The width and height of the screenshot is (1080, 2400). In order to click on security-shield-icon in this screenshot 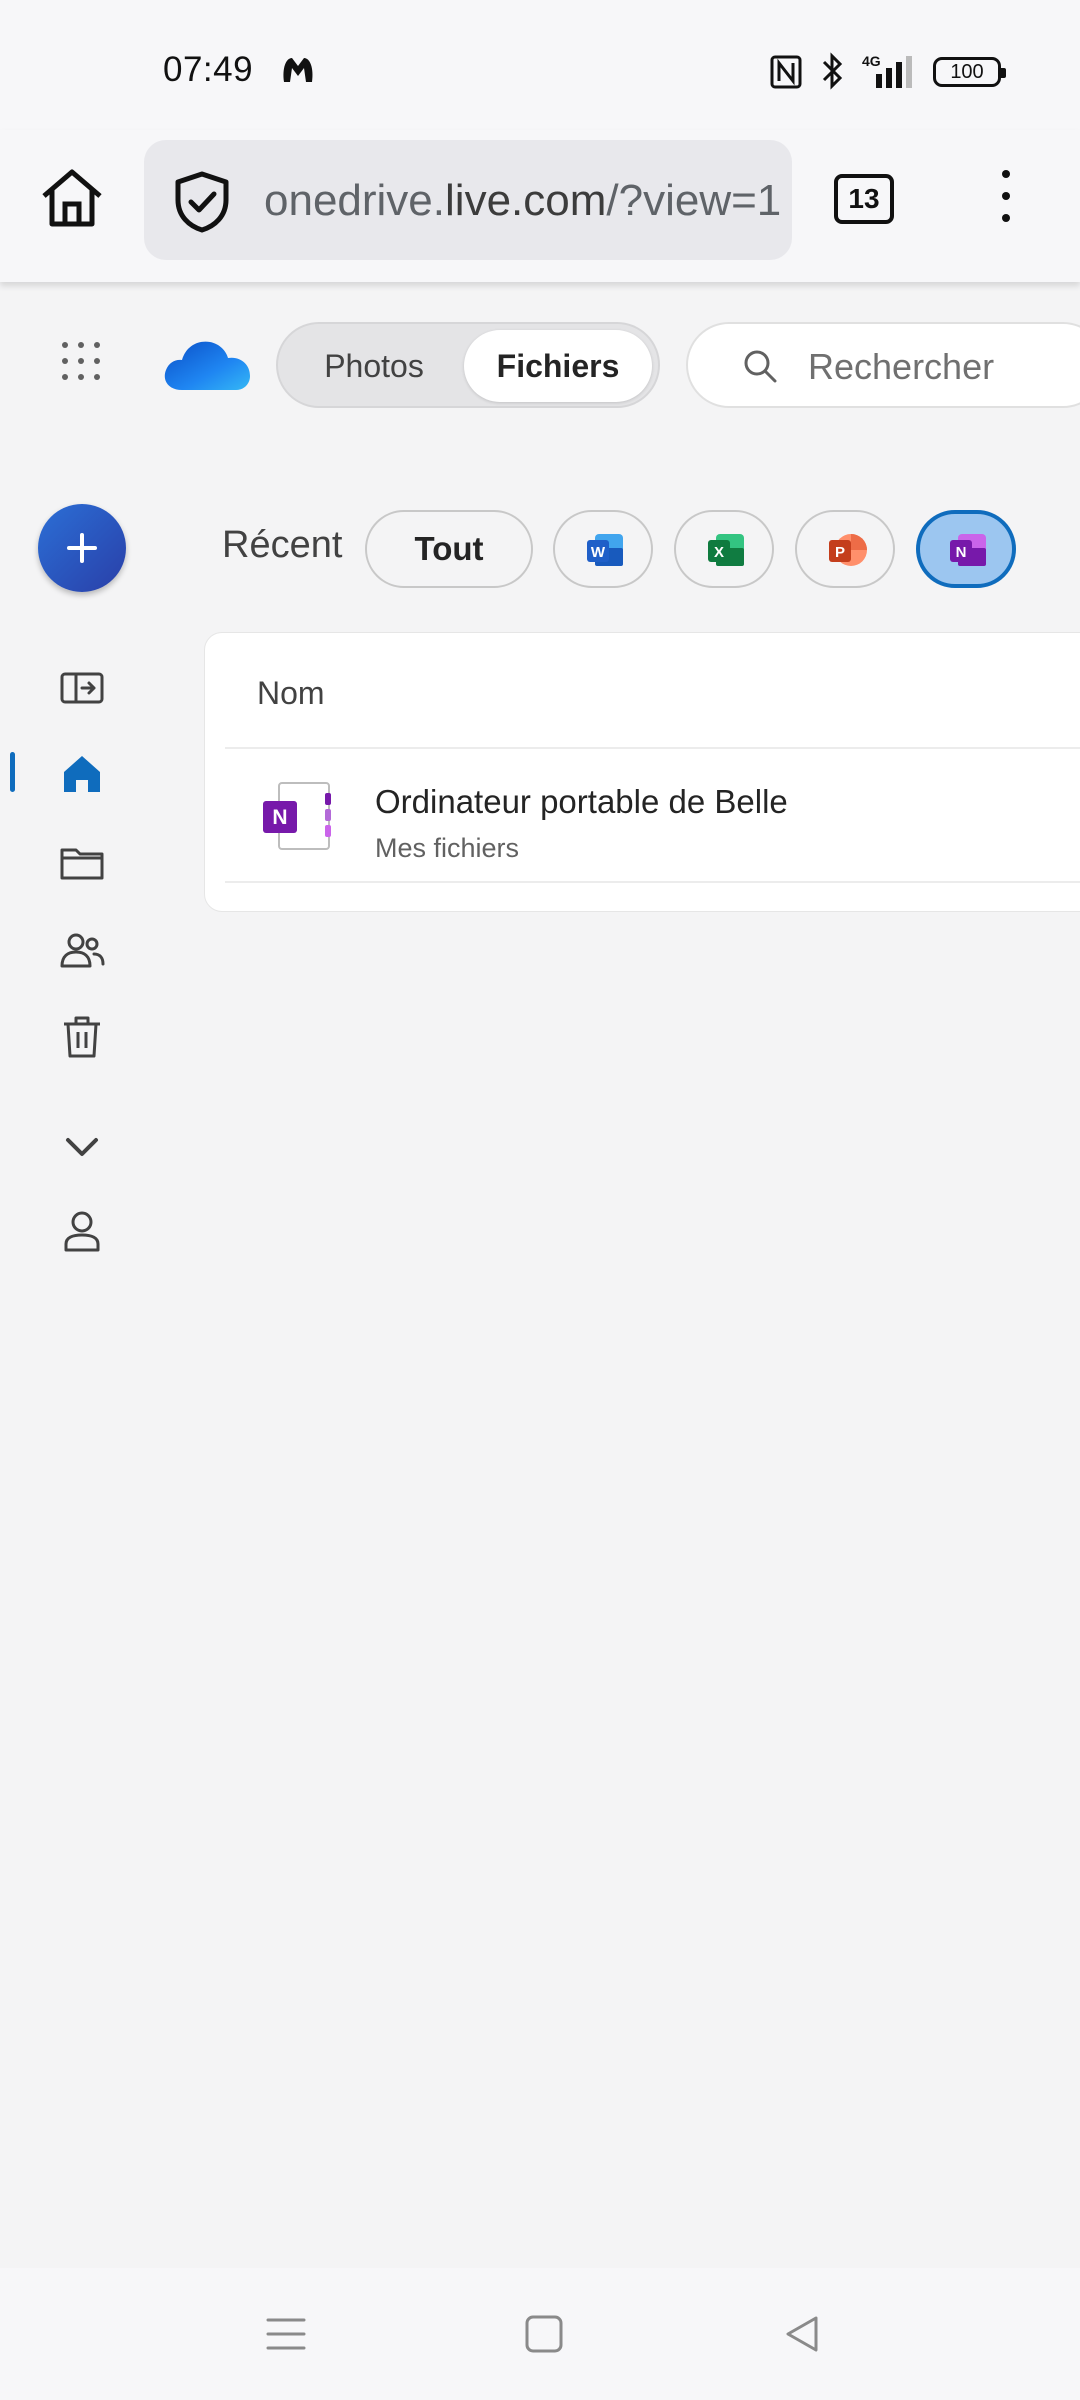, I will do `click(202, 202)`.